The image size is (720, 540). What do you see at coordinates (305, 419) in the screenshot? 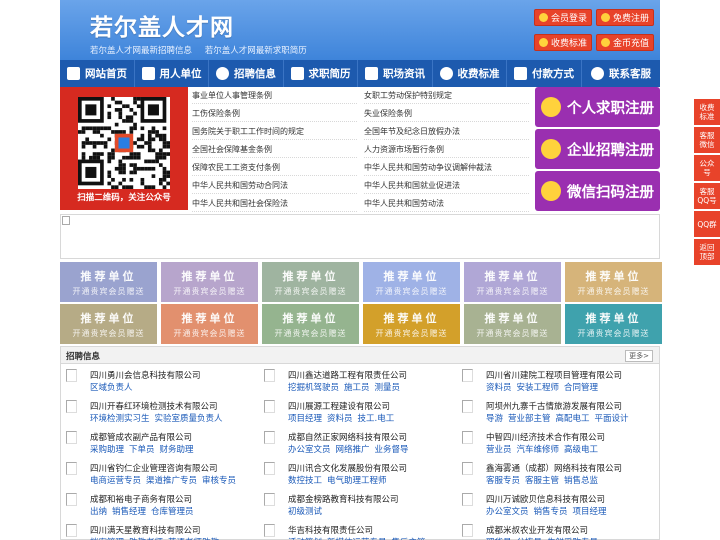
I see `position-link: 项目经理` at bounding box center [305, 419].